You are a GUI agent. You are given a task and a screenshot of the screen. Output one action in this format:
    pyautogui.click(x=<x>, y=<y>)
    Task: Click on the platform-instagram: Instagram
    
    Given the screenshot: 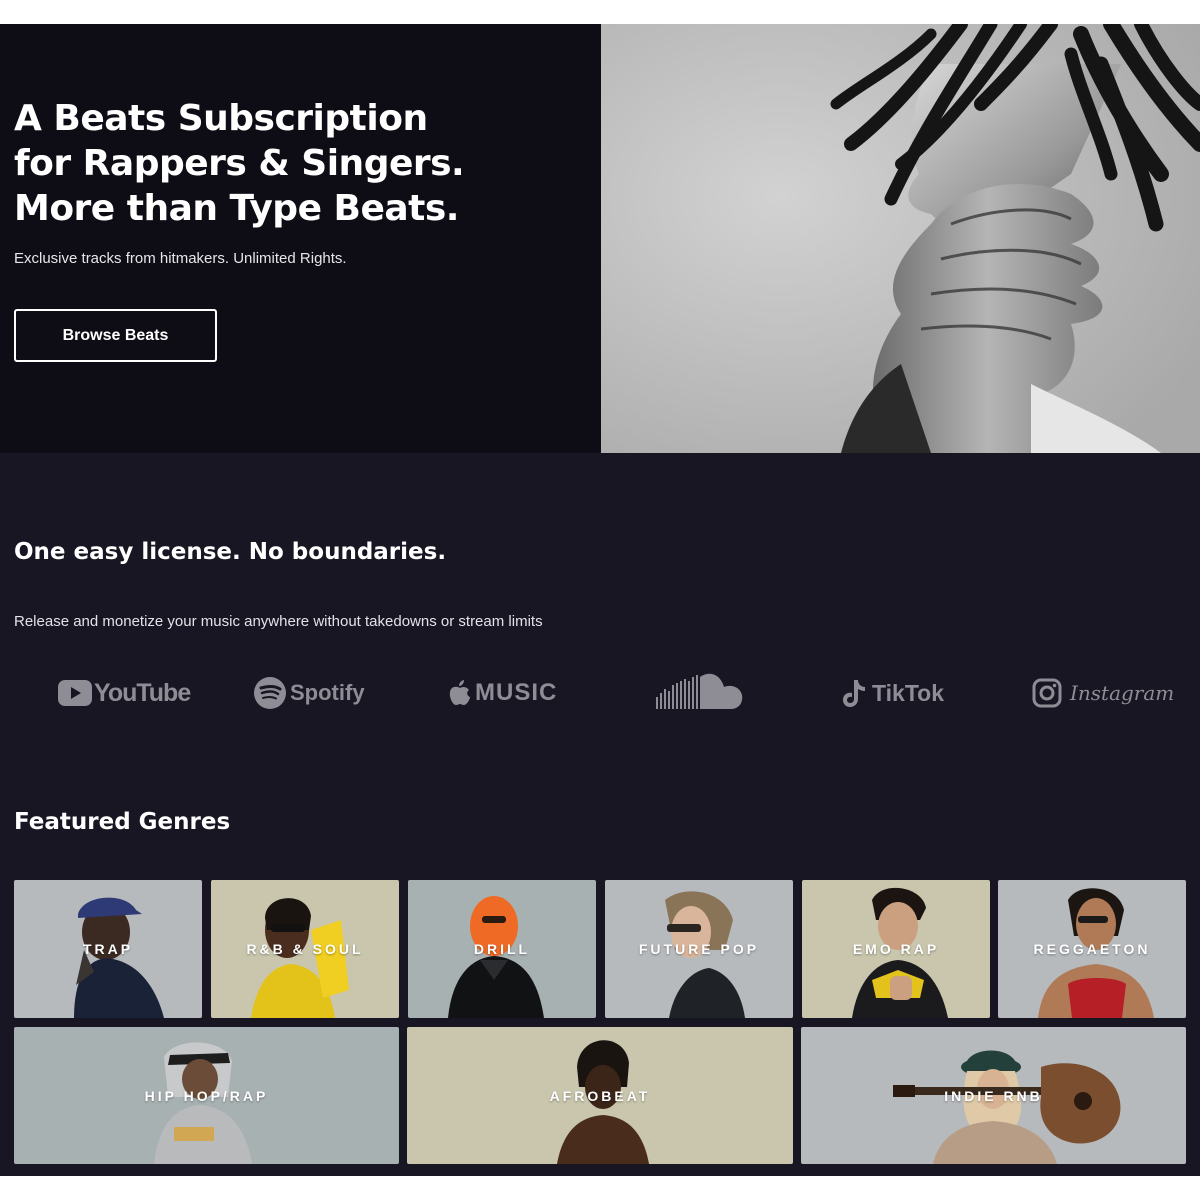 What is the action you would take?
    pyautogui.click(x=1103, y=693)
    